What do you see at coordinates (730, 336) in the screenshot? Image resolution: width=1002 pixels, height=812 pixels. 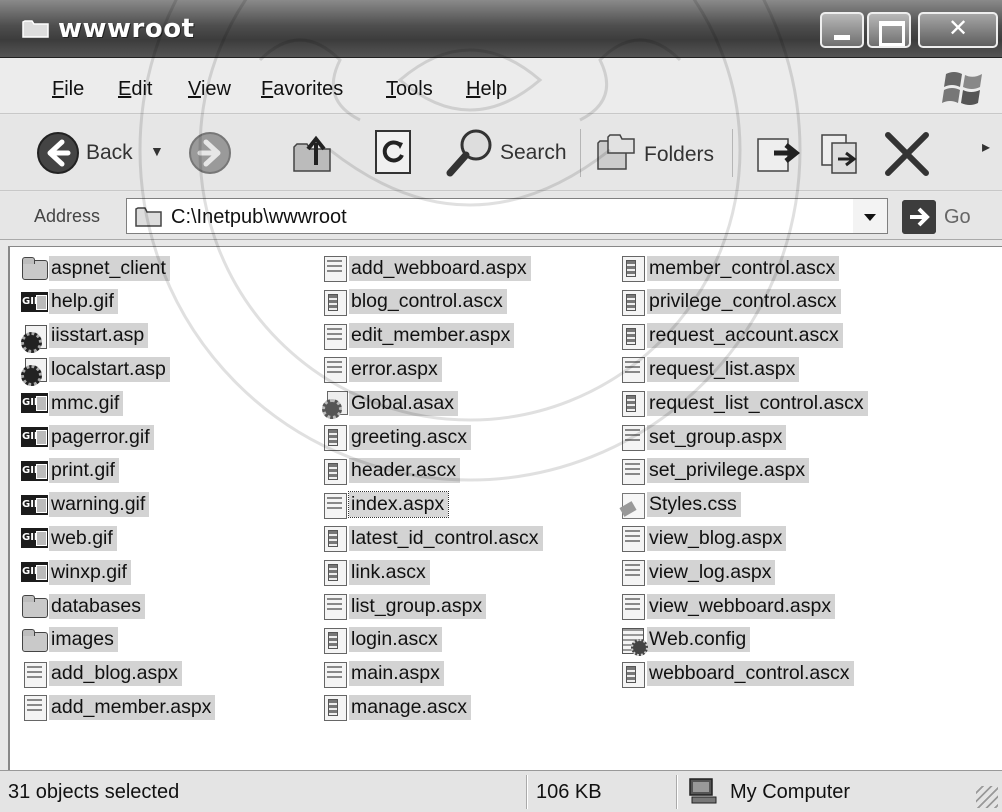 I see `file-item: request_account.ascx` at bounding box center [730, 336].